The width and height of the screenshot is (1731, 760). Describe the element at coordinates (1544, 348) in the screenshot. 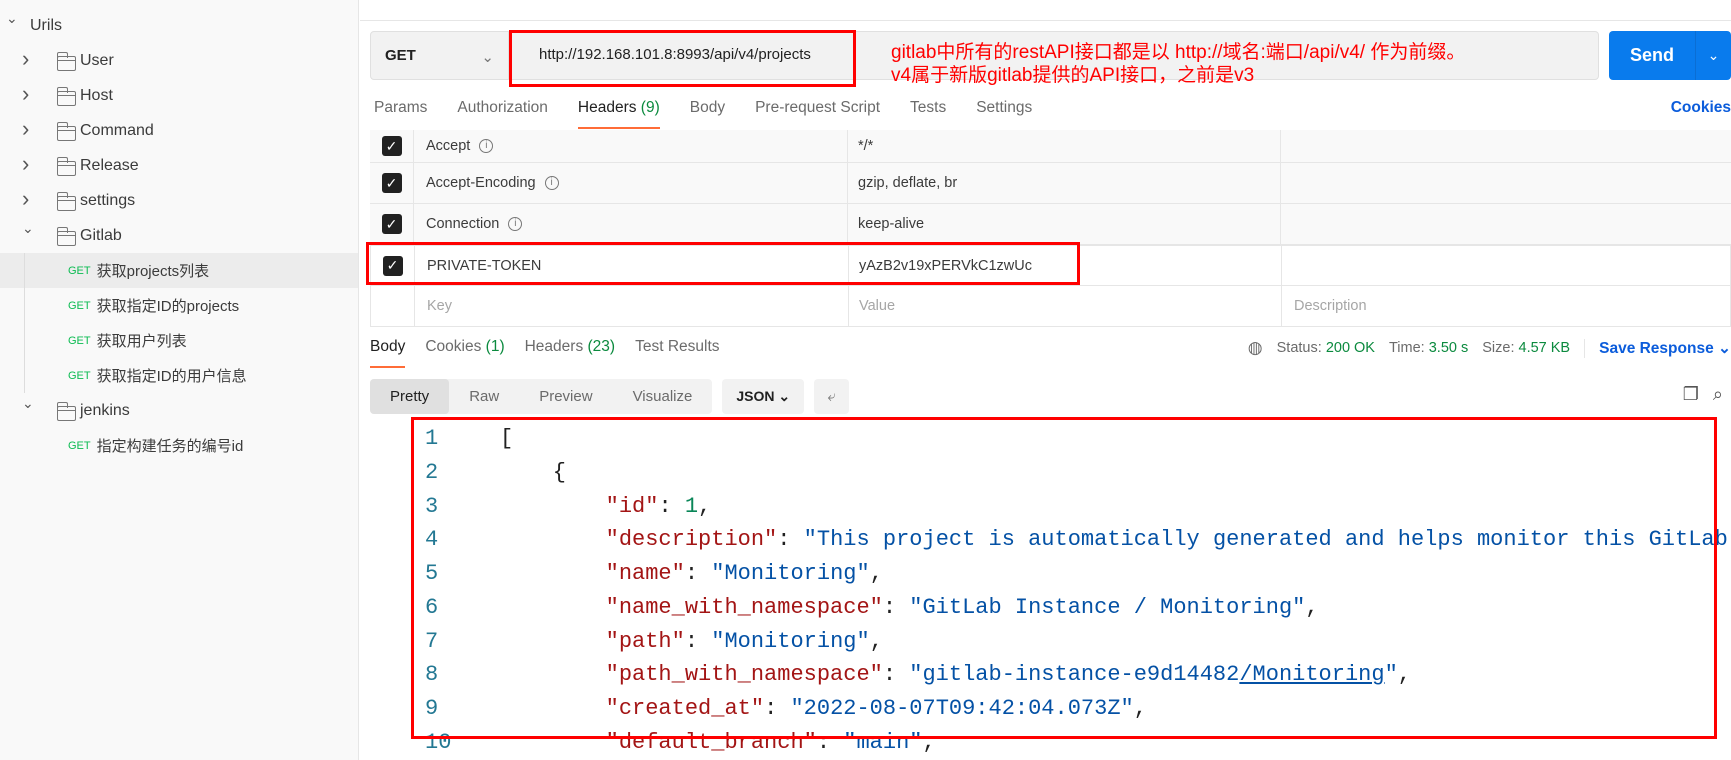

I see `size-value: 4.57 KB` at that location.